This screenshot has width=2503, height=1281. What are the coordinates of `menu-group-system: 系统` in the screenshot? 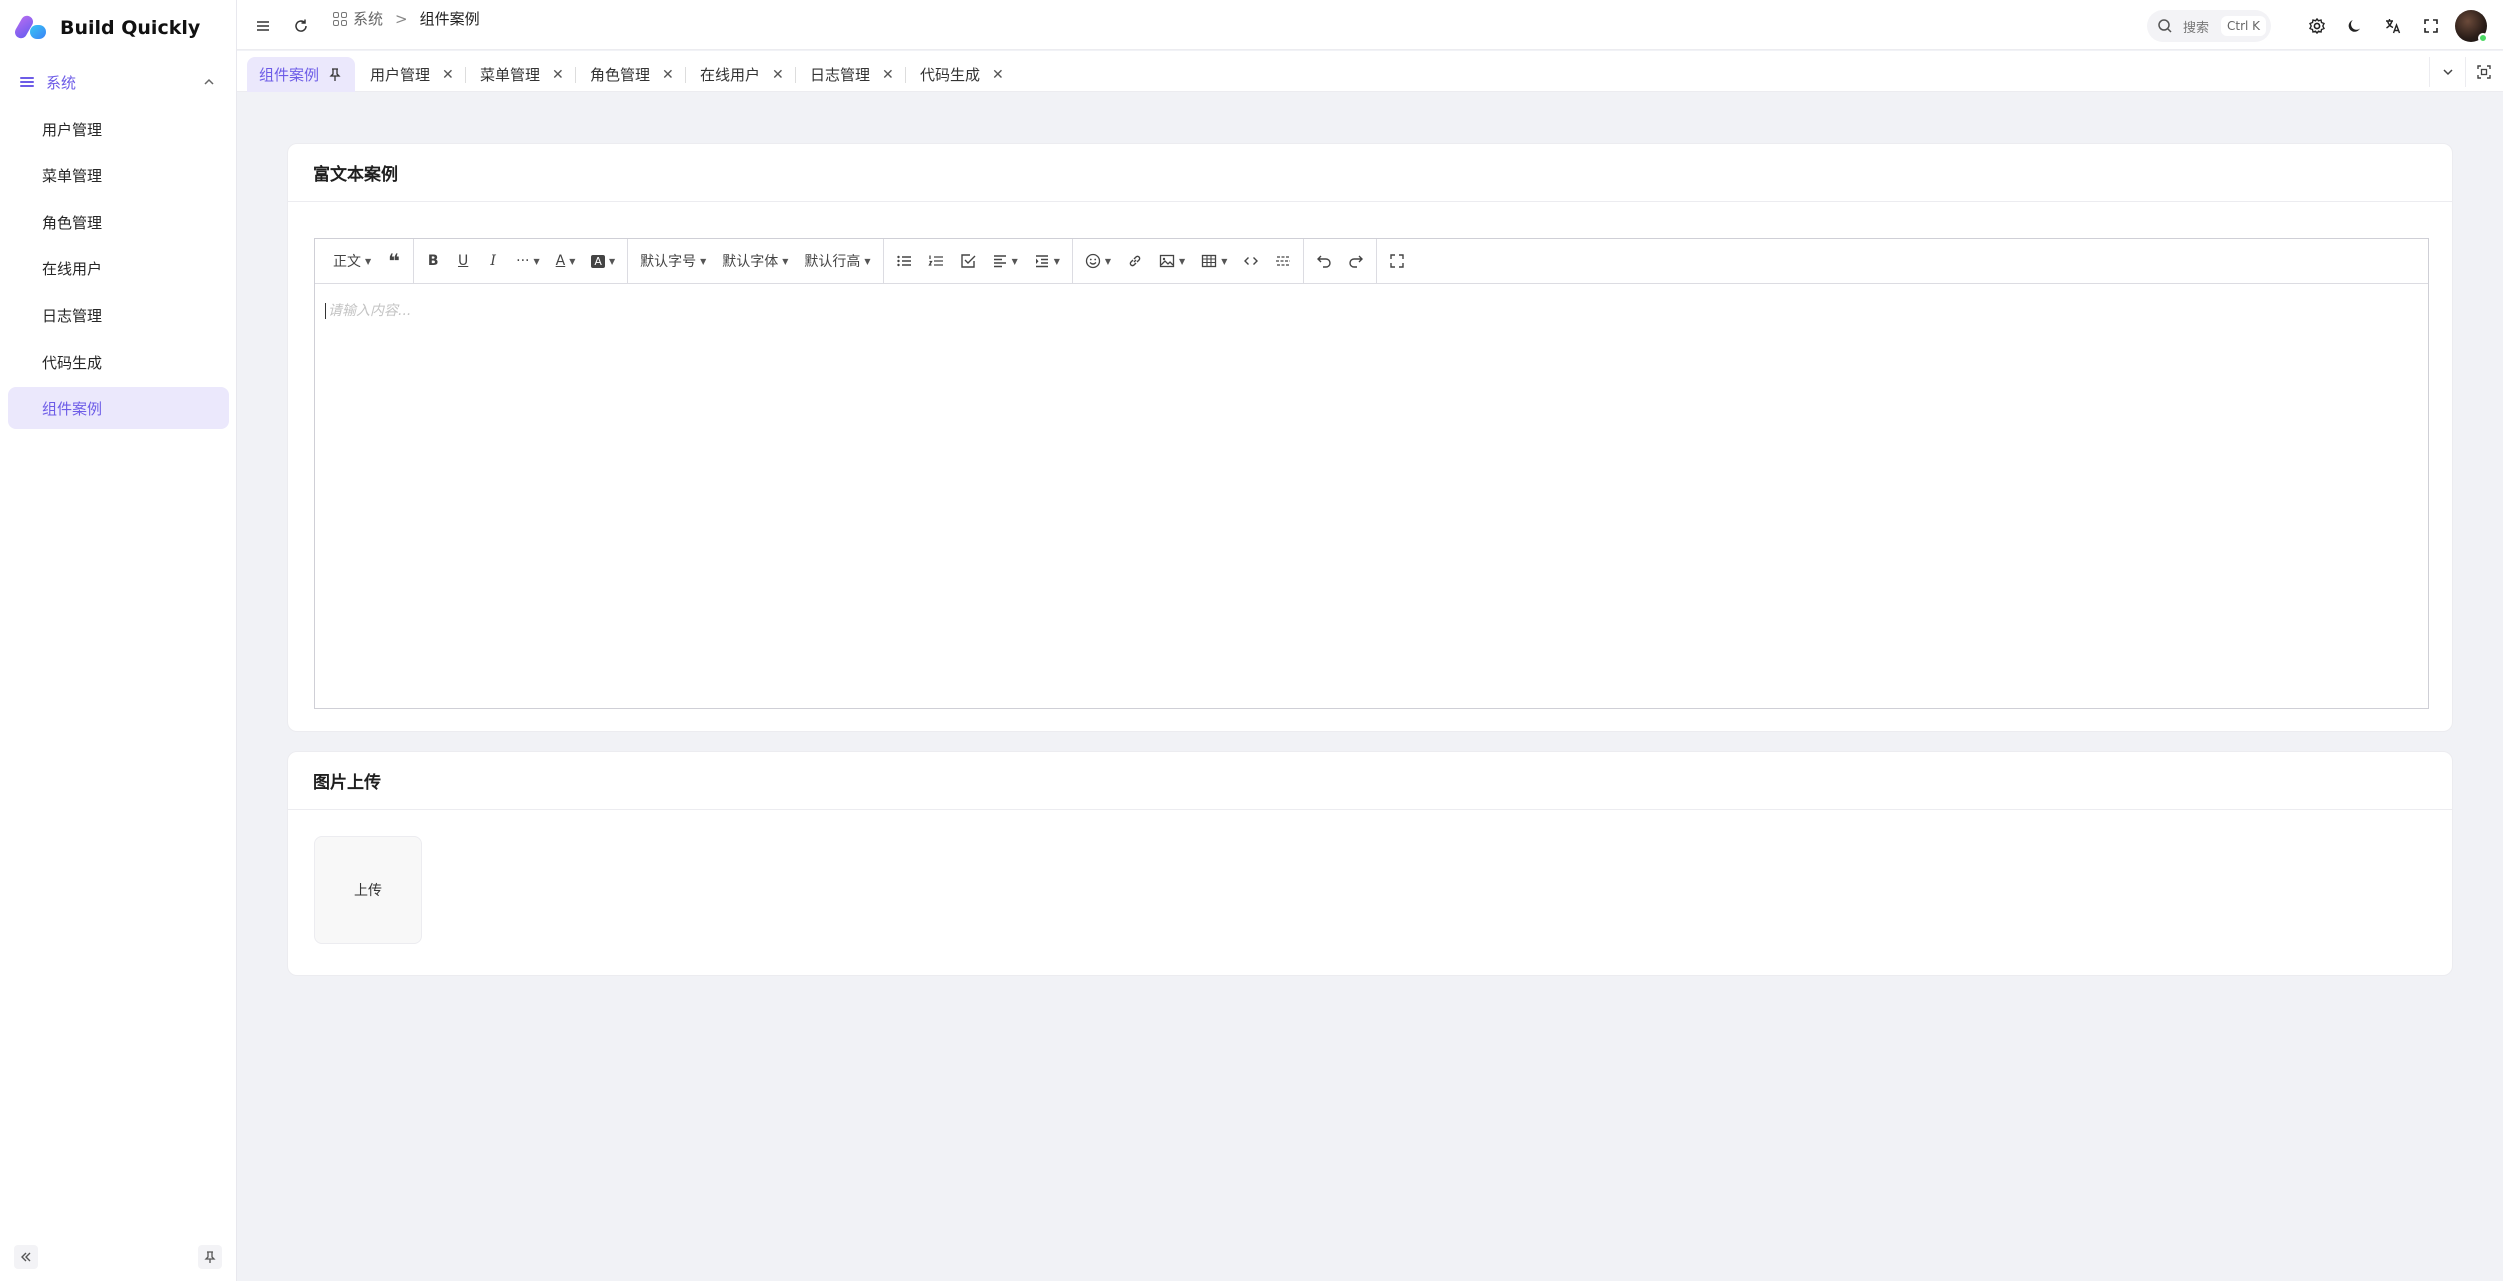 It's located at (118, 82).